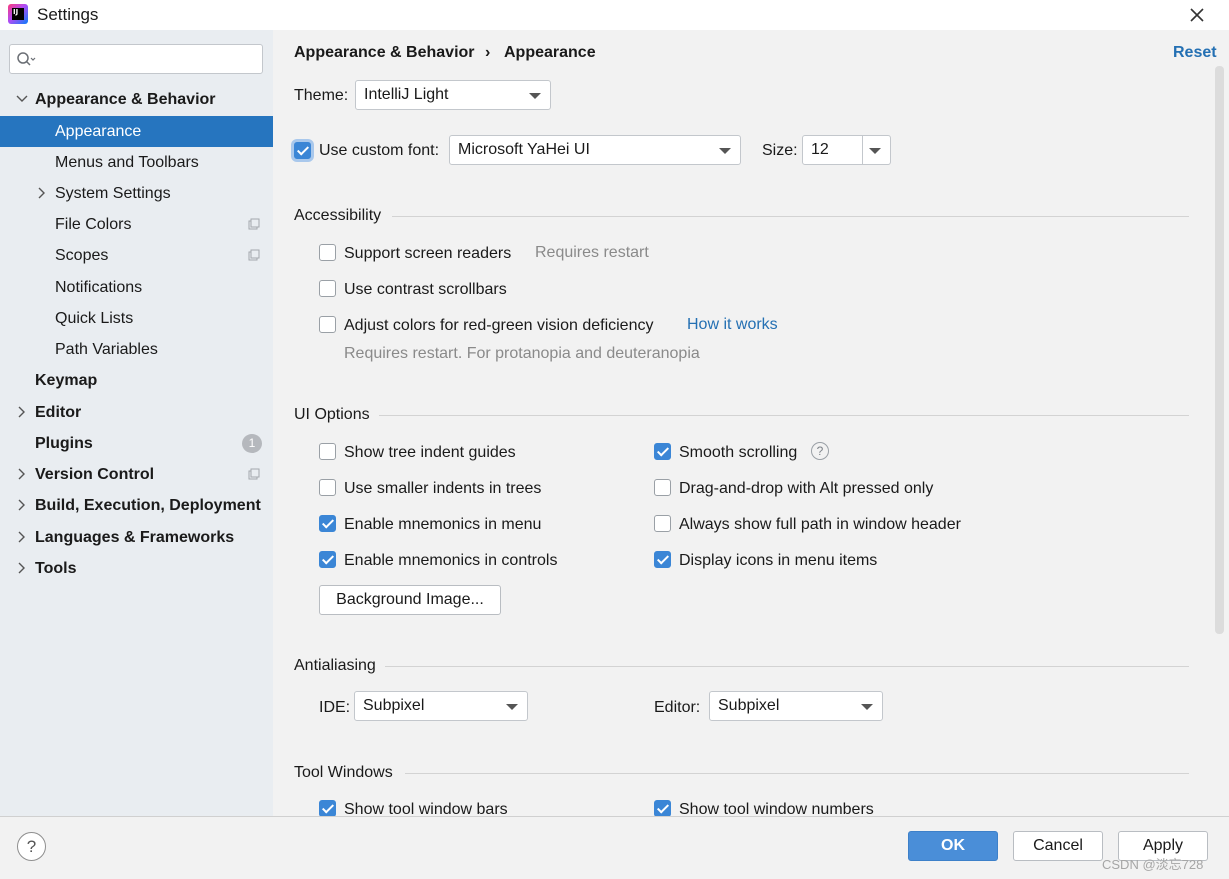 This screenshot has width=1229, height=879. I want to click on reset-link: Reset, so click(1195, 53).